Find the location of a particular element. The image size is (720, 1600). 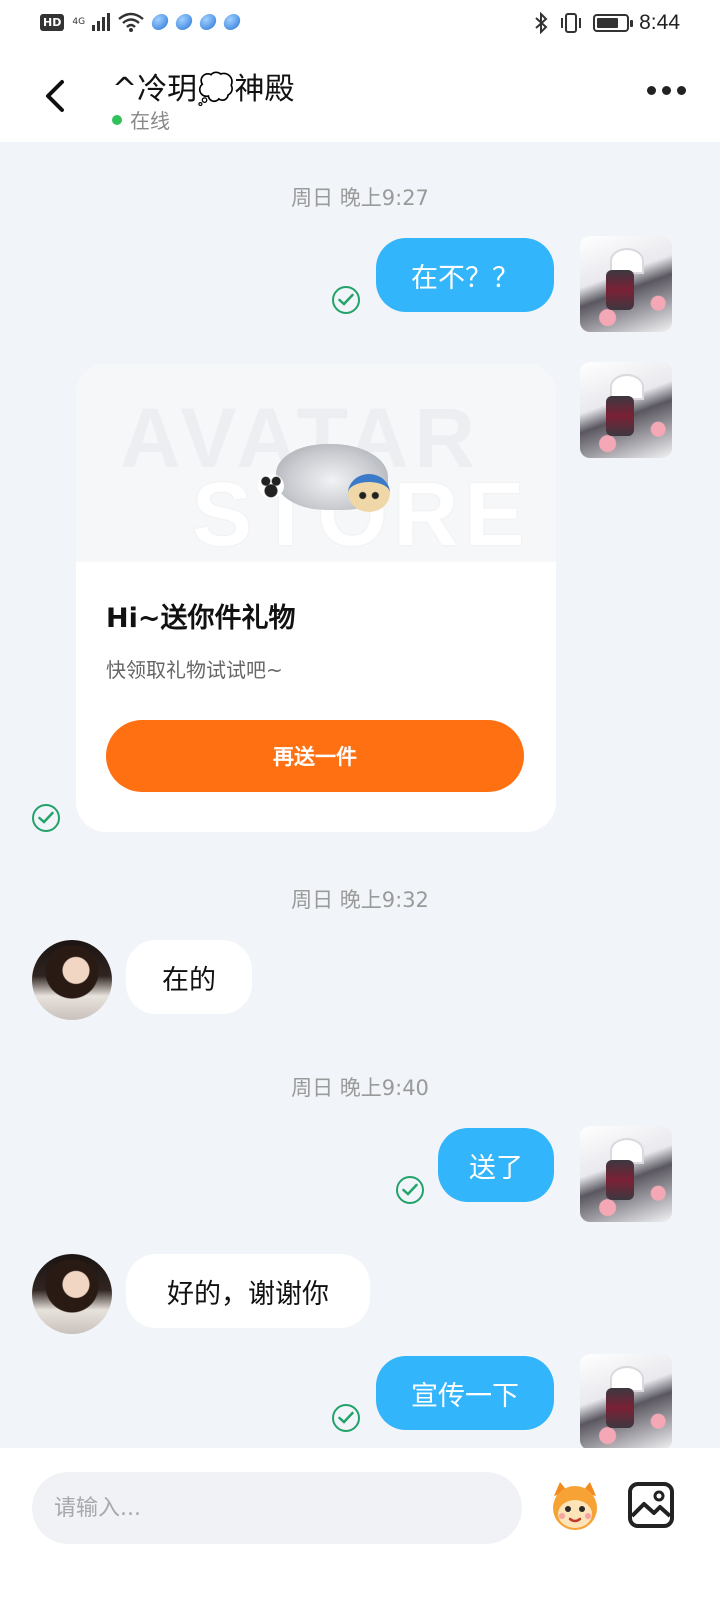

gift-image: AVATAR STORE is located at coordinates (316, 463).